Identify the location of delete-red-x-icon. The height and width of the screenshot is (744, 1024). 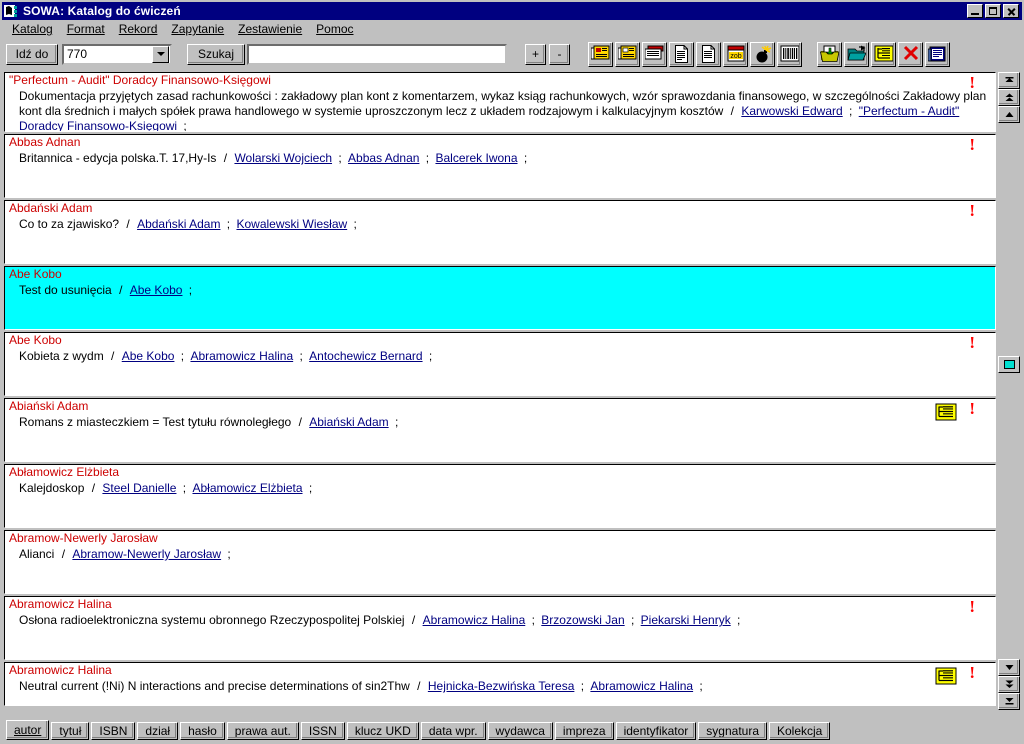
(910, 54).